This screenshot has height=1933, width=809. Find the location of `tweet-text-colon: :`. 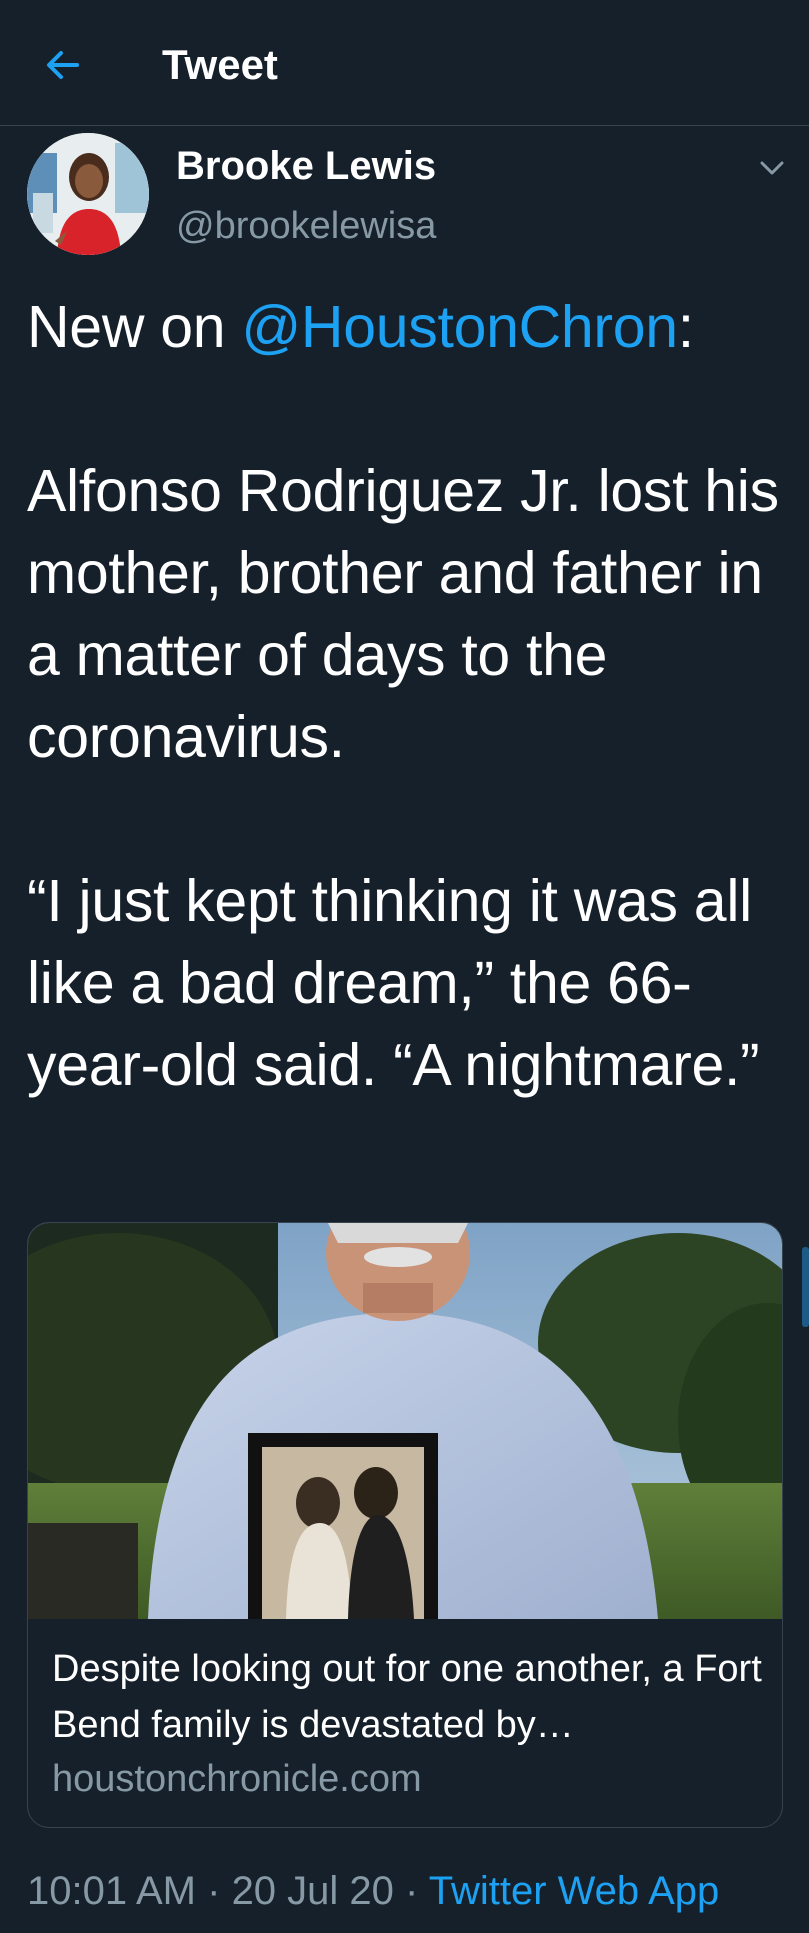

tweet-text-colon: : is located at coordinates (685, 327).